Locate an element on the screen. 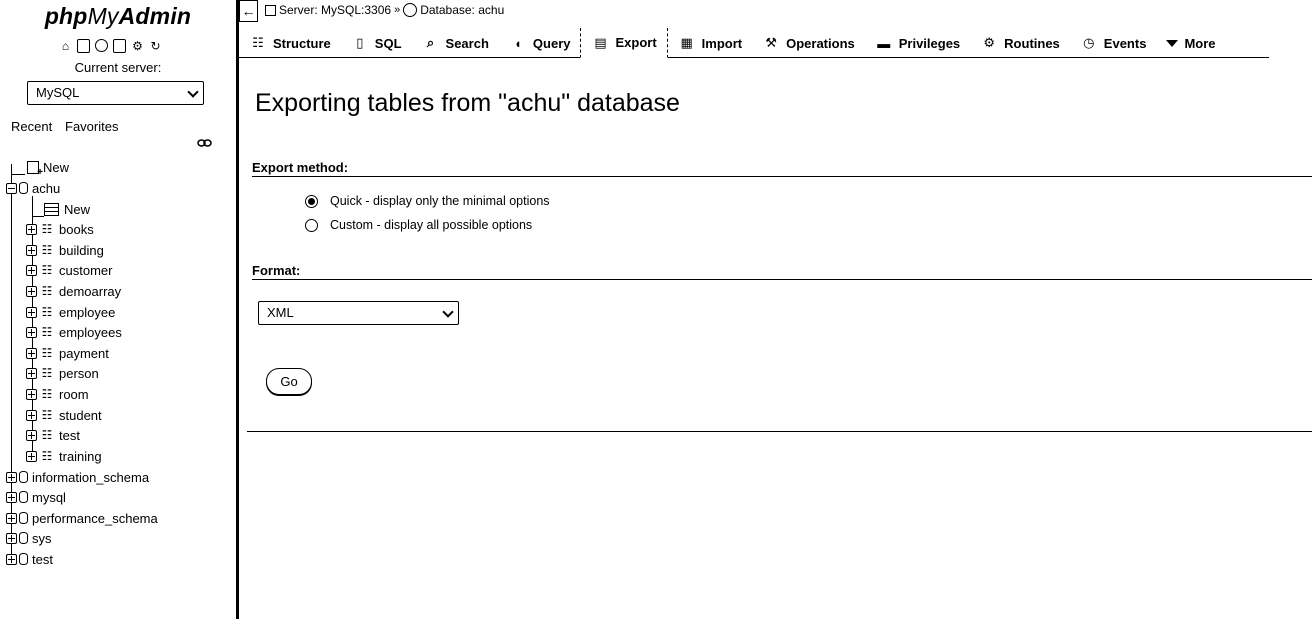 This screenshot has width=1312, height=619. breadcrumb: Server: MySQL:3306 » Database: achu is located at coordinates (384, 10).